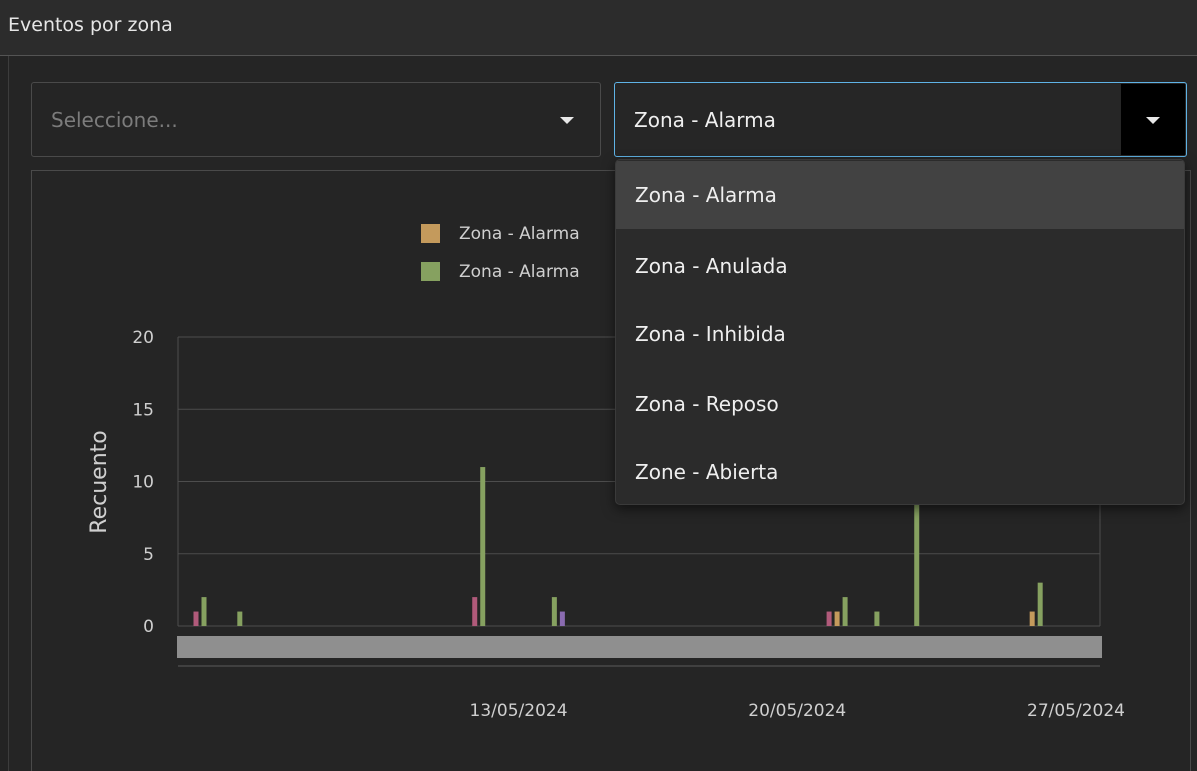  Describe the element at coordinates (519, 711) in the screenshot. I see `x-tick-label: 13/05/2024` at that location.